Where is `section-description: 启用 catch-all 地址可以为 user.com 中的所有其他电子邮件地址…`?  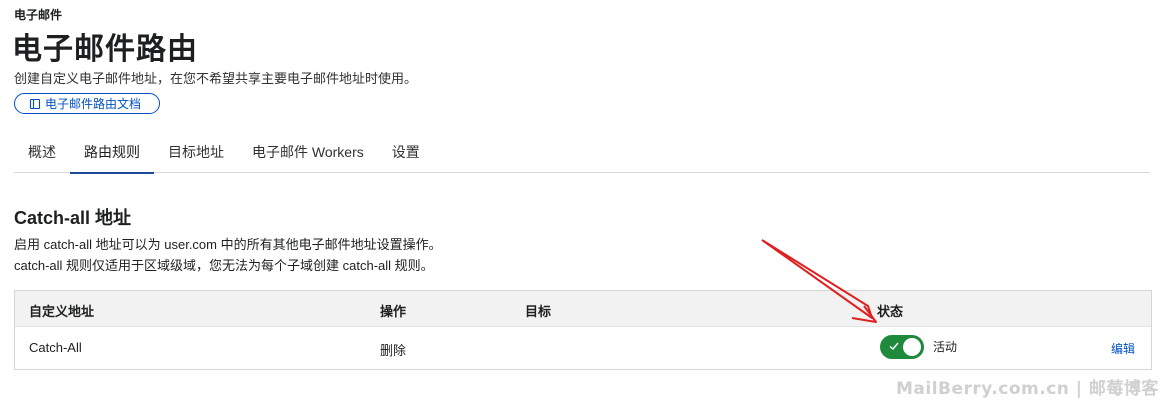 section-description: 启用 catch-all 地址可以为 user.com 中的所有其他电子邮件地址… is located at coordinates (228, 255).